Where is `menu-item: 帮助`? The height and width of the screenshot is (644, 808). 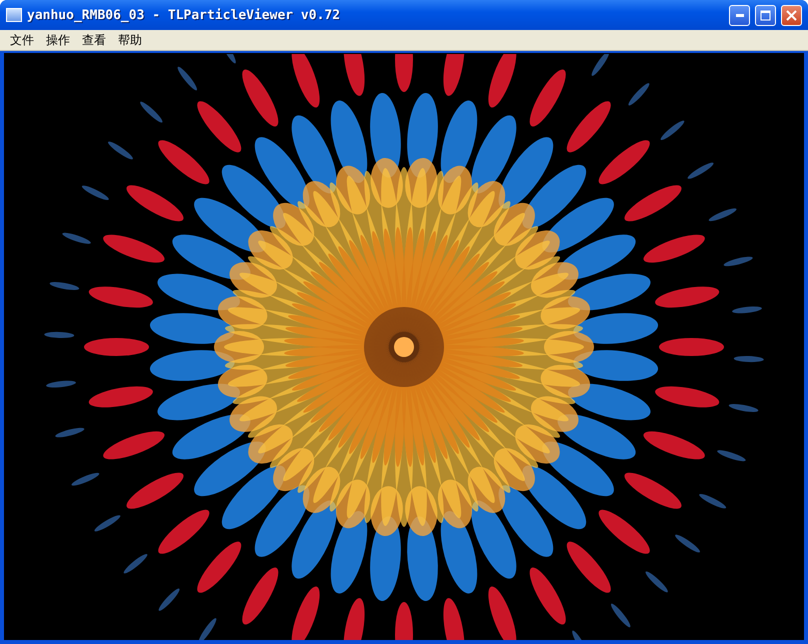 menu-item: 帮助 is located at coordinates (130, 40).